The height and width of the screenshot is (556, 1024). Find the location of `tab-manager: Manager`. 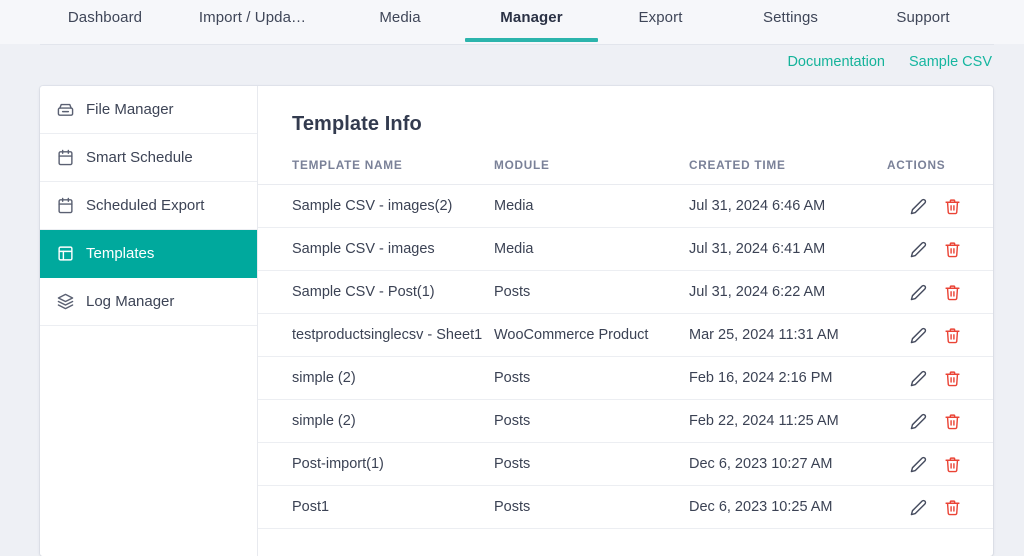

tab-manager: Manager is located at coordinates (531, 25).